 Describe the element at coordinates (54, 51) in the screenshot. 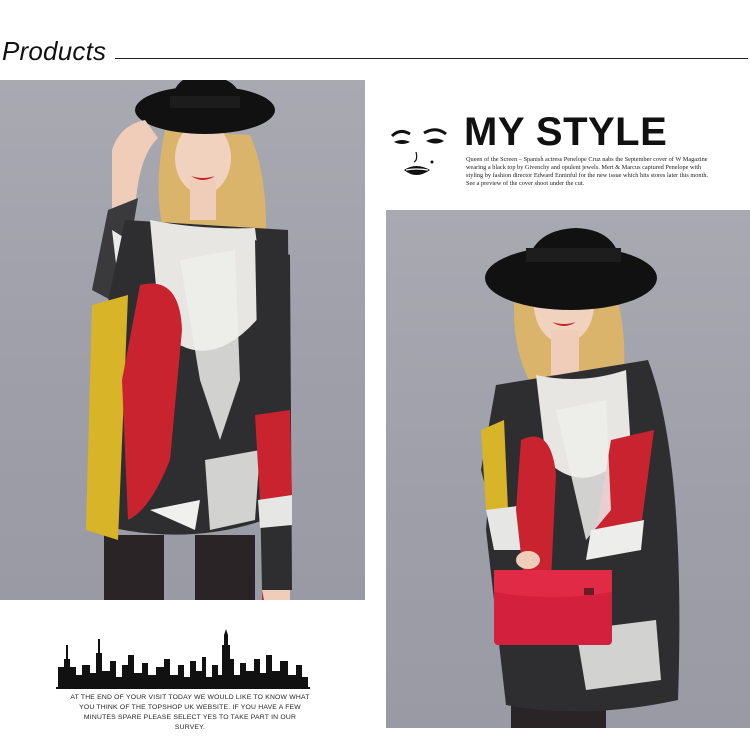

I see `products-heading: Products` at that location.